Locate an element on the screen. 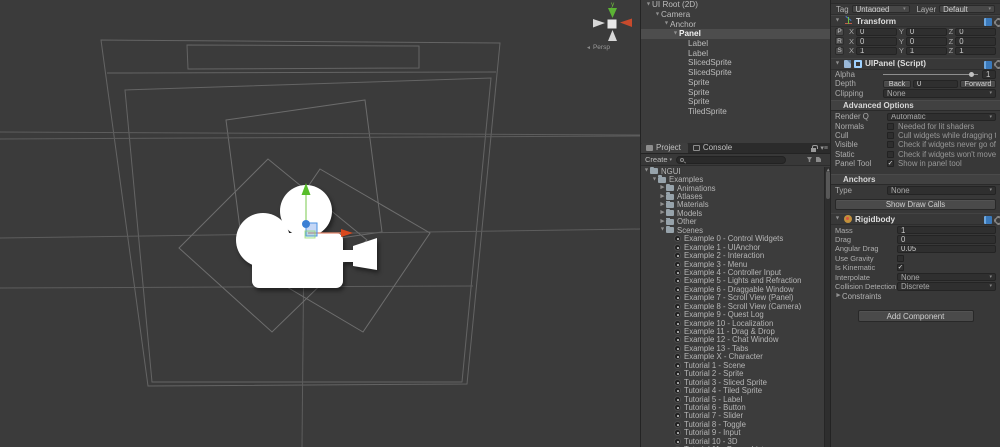 This screenshot has height=447, width=1000. transform-s-z-field: 1 is located at coordinates (976, 50).